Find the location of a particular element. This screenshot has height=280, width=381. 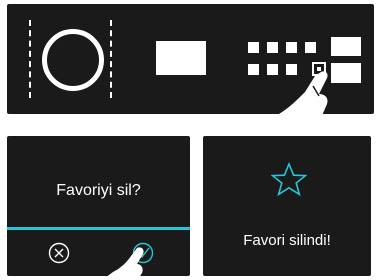

dialog-question: Favoriyi sil? is located at coordinates (98, 190).